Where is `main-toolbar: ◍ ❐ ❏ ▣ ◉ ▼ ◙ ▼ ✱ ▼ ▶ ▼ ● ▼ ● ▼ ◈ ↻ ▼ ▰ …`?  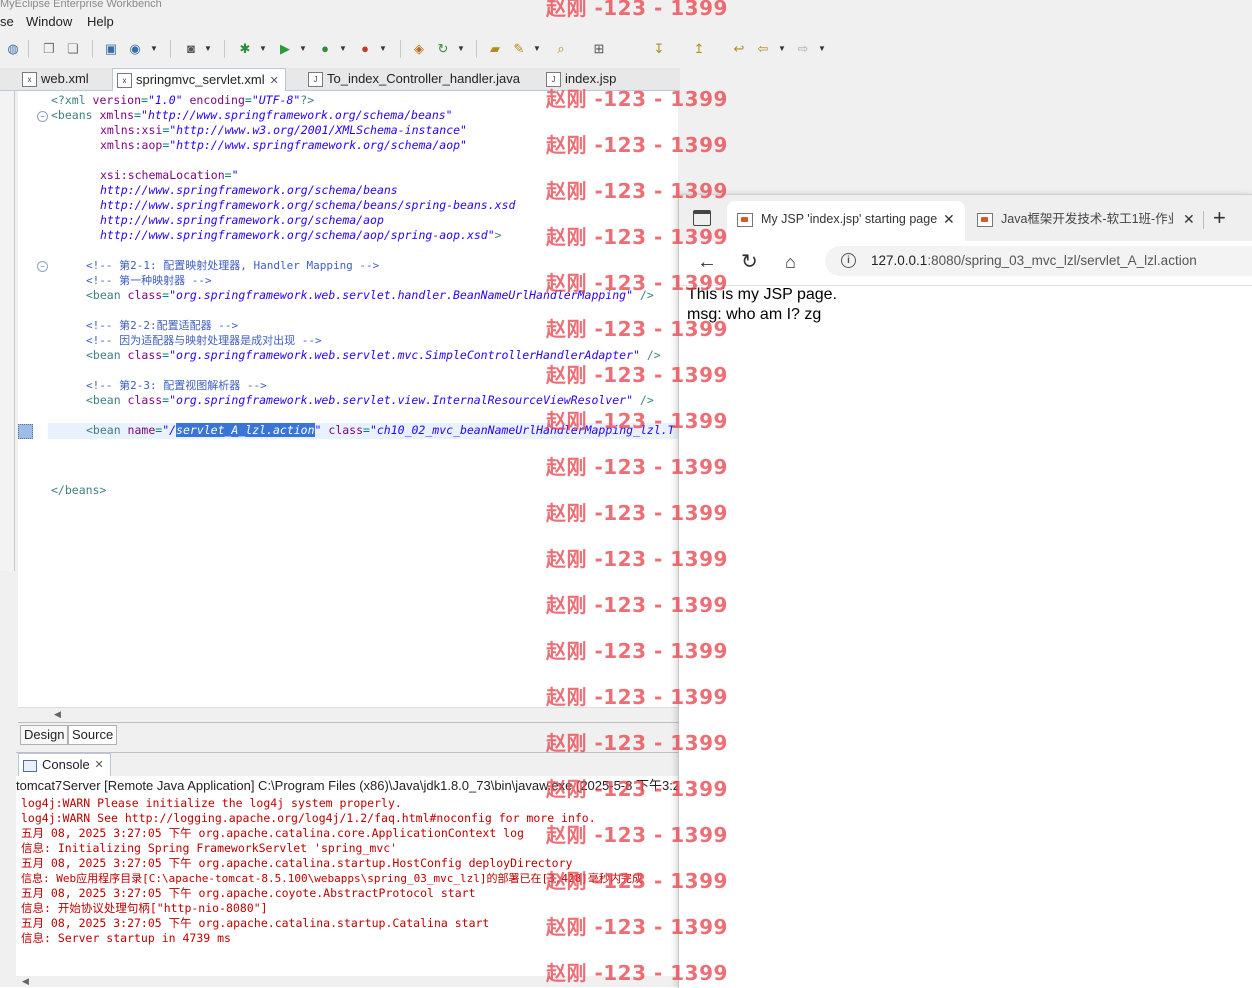 main-toolbar: ◍ ❐ ❏ ▣ ◉ ▼ ◙ ▼ ✱ ▼ ▶ ▼ ● ▼ ● ▼ ◈ ↻ ▼ ▰ … is located at coordinates (626, 50).